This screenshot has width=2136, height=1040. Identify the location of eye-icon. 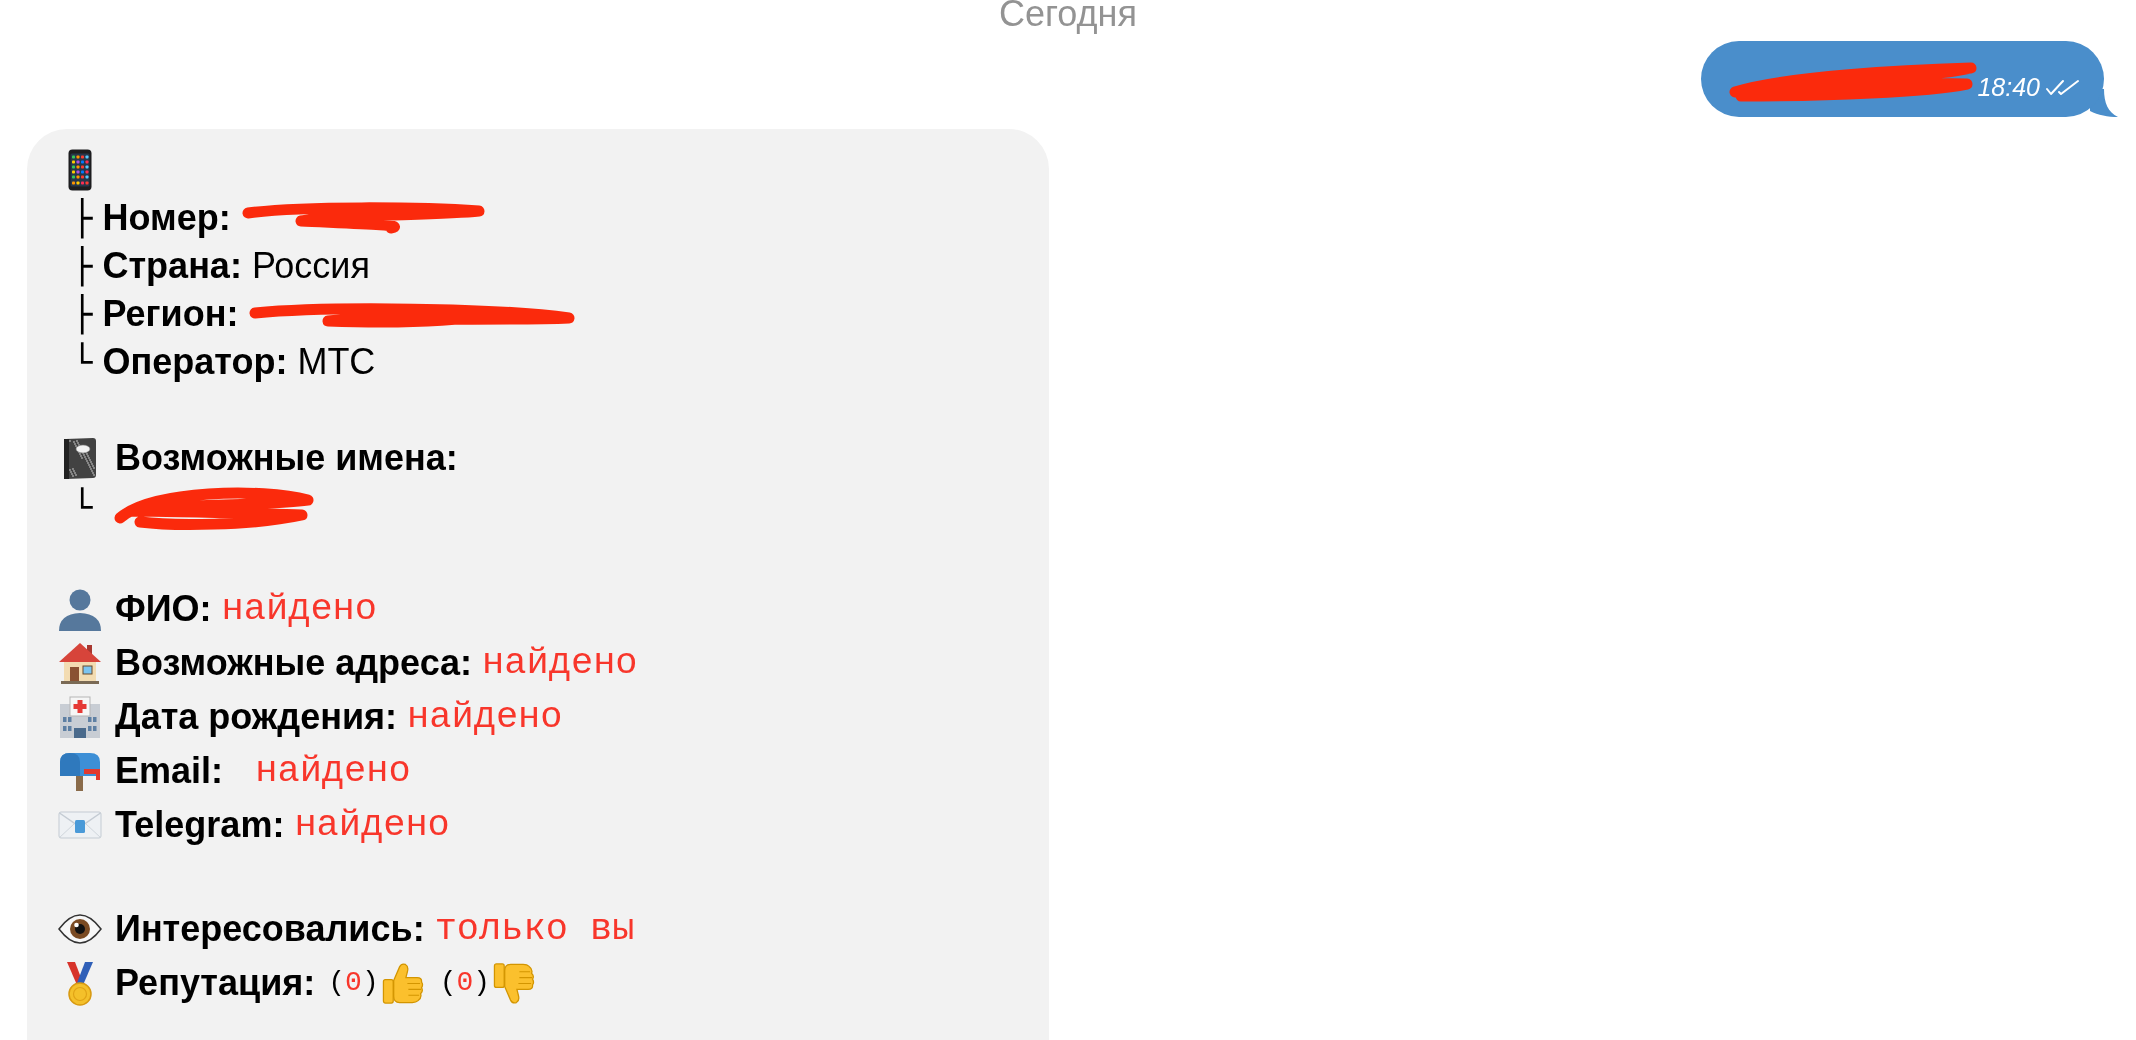
(80, 929).